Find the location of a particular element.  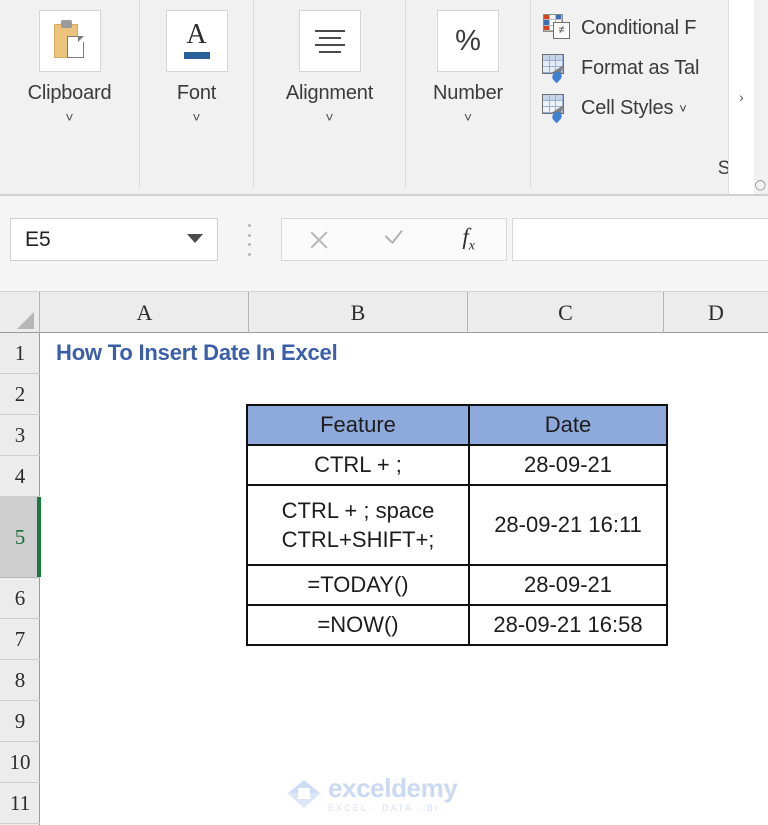

select-all-corner-button is located at coordinates (20, 312).